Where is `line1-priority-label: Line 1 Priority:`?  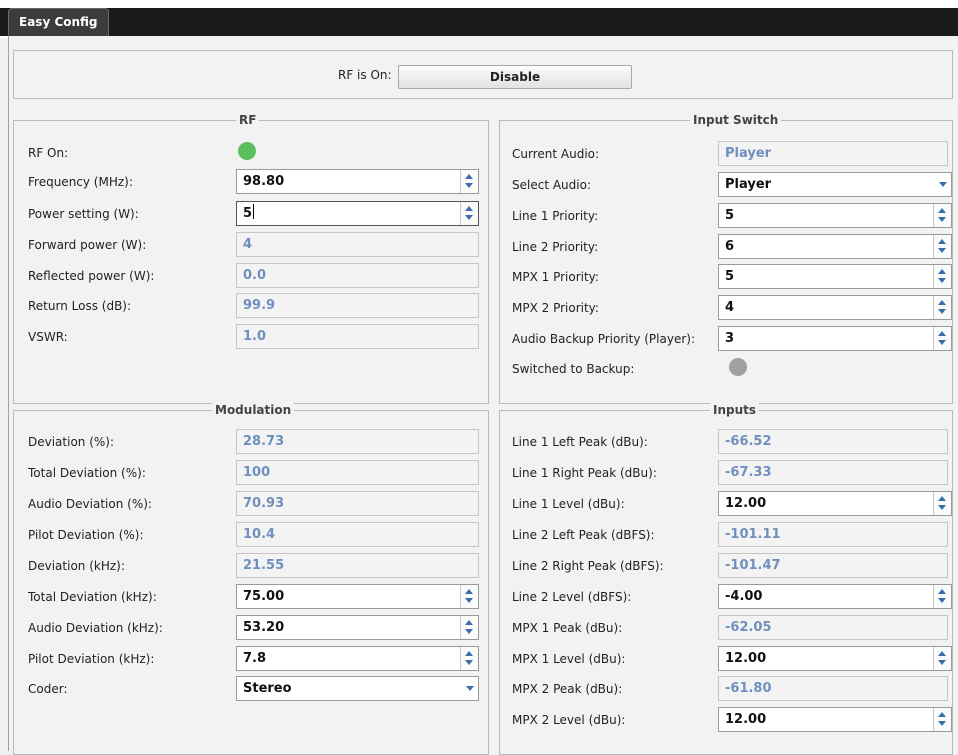
line1-priority-label: Line 1 Priority: is located at coordinates (555, 216).